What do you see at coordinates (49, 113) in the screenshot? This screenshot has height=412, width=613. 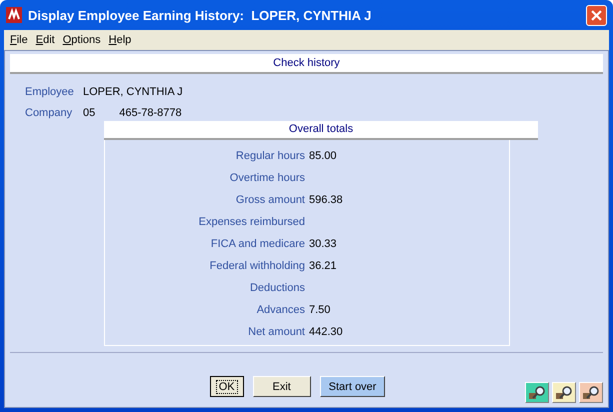 I see `field-label: Company` at bounding box center [49, 113].